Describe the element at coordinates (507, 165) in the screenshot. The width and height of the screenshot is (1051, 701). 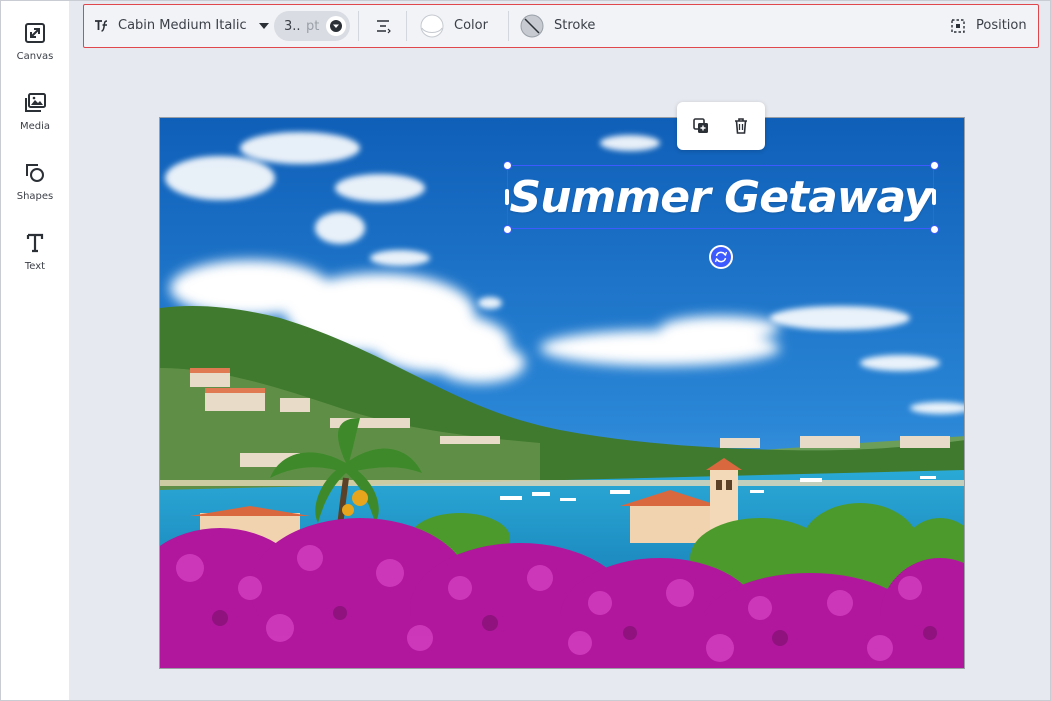
I see `resize-handle-top-left` at that location.